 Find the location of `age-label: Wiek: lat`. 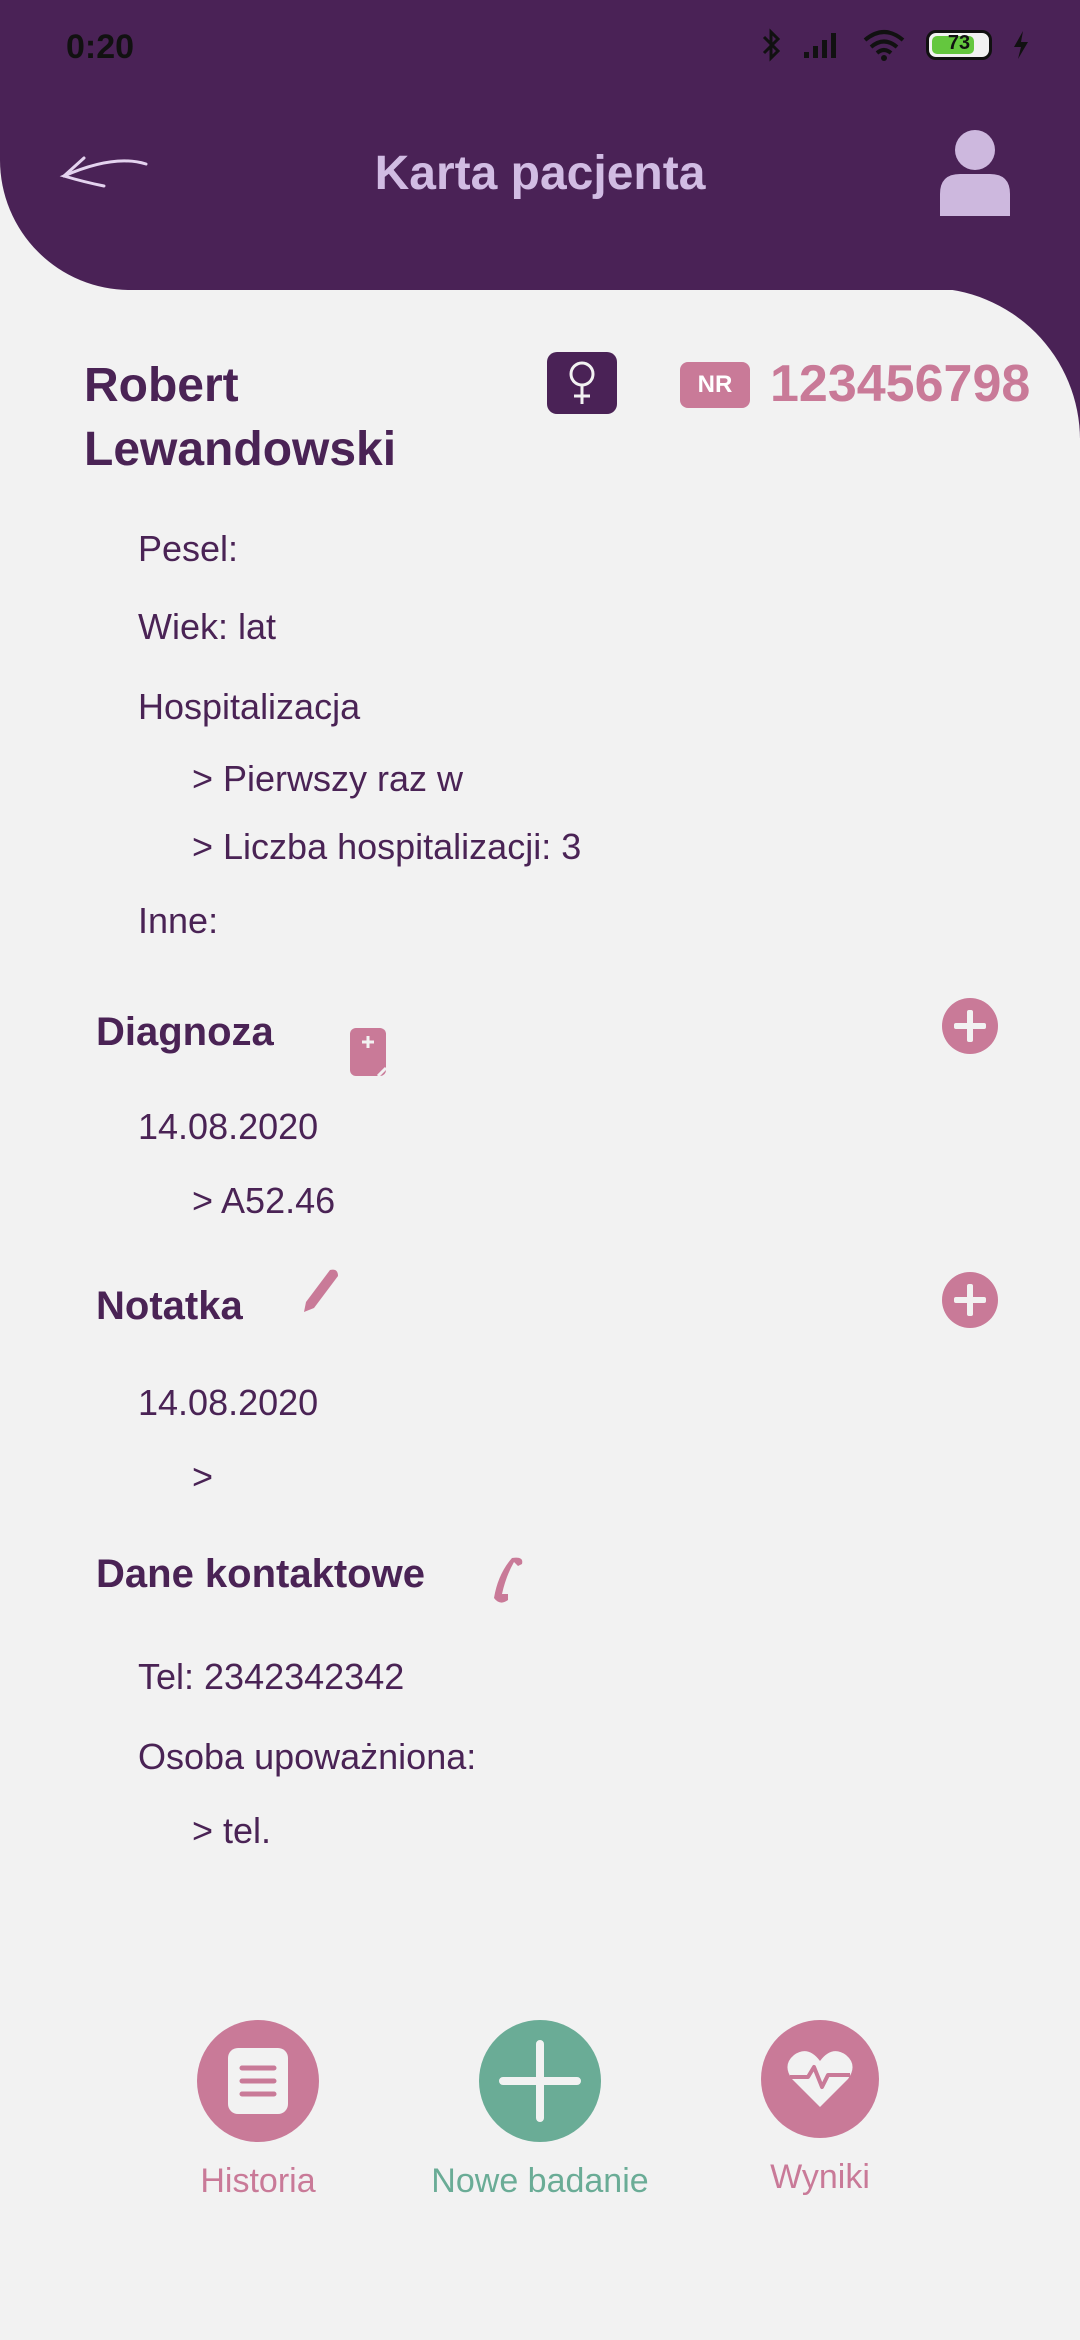

age-label: Wiek: lat is located at coordinates (207, 626).